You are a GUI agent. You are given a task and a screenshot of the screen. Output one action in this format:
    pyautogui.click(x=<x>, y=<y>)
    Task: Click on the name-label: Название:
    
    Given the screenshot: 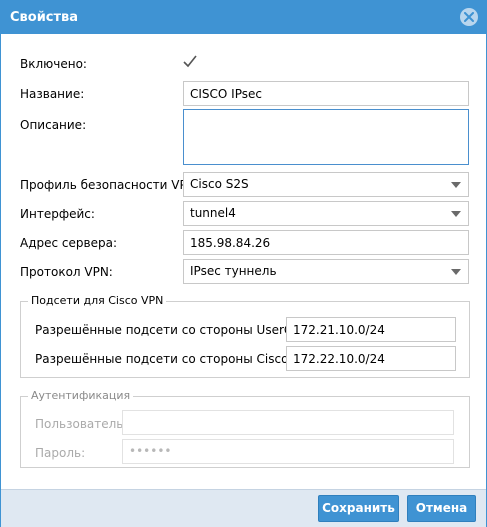 What is the action you would take?
    pyautogui.click(x=52, y=94)
    